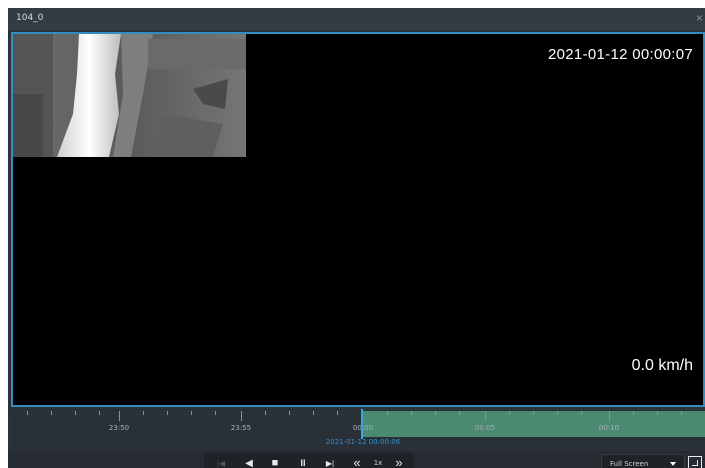 Image resolution: width=705 pixels, height=468 pixels. Describe the element at coordinates (699, 18) in the screenshot. I see `close-icon: ×` at that location.